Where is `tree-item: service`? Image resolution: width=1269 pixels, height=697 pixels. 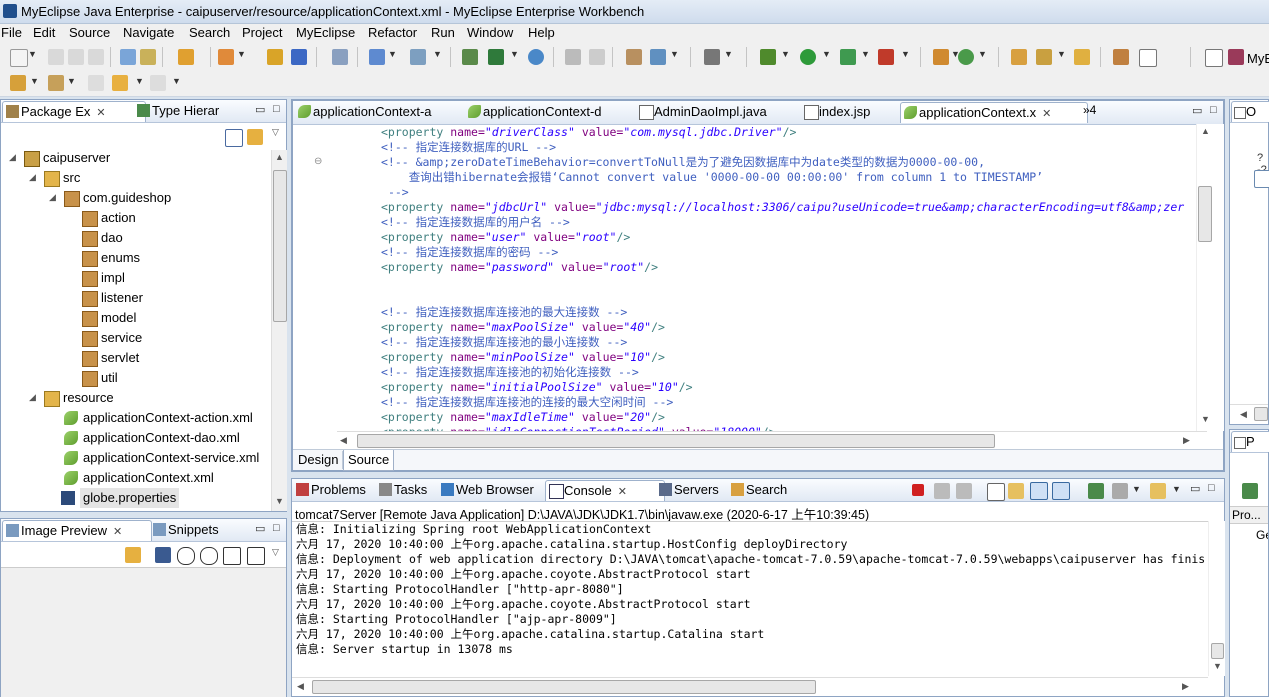
tree-item: service is located at coordinates (112, 338).